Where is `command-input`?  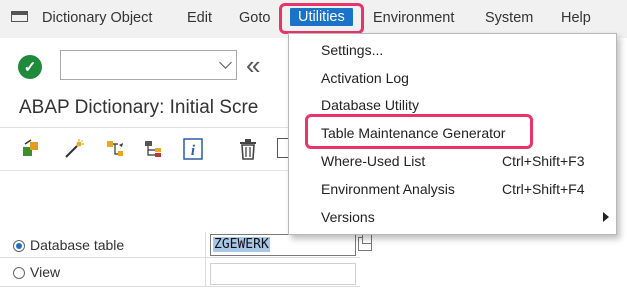 command-input is located at coordinates (138, 65).